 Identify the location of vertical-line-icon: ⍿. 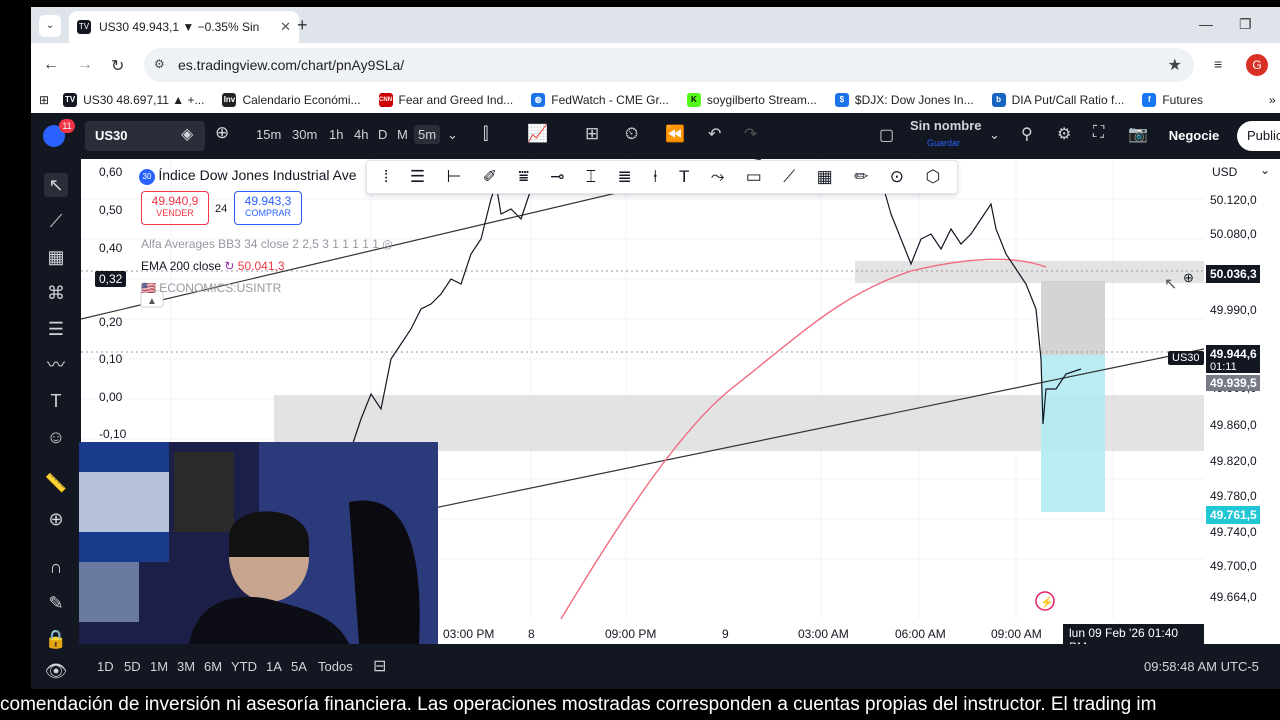
(655, 177).